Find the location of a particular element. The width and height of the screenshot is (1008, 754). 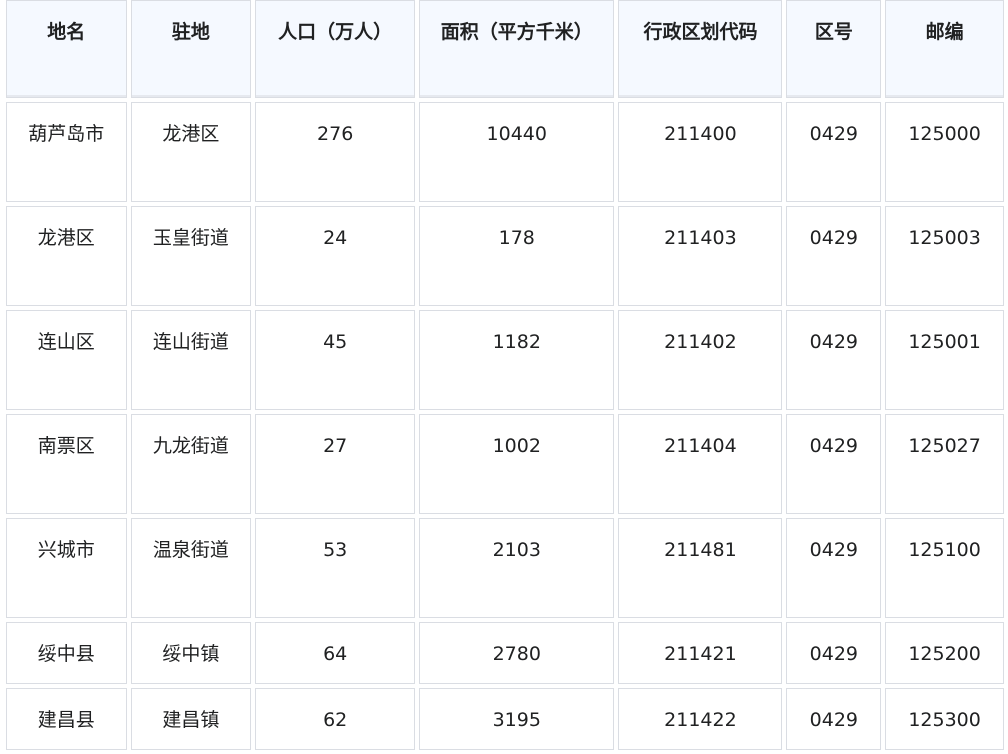

cell-population: 276 is located at coordinates (335, 152).